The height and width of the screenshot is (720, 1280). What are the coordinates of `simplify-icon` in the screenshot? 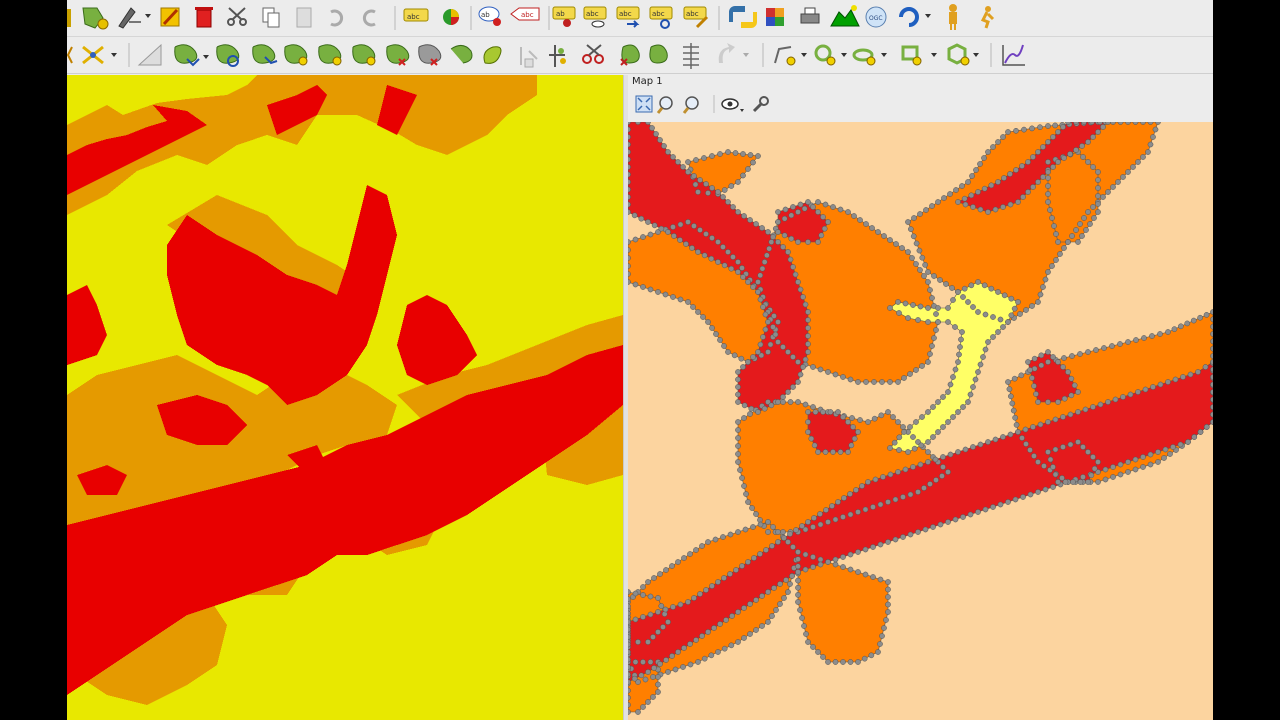 It's located at (265, 54).